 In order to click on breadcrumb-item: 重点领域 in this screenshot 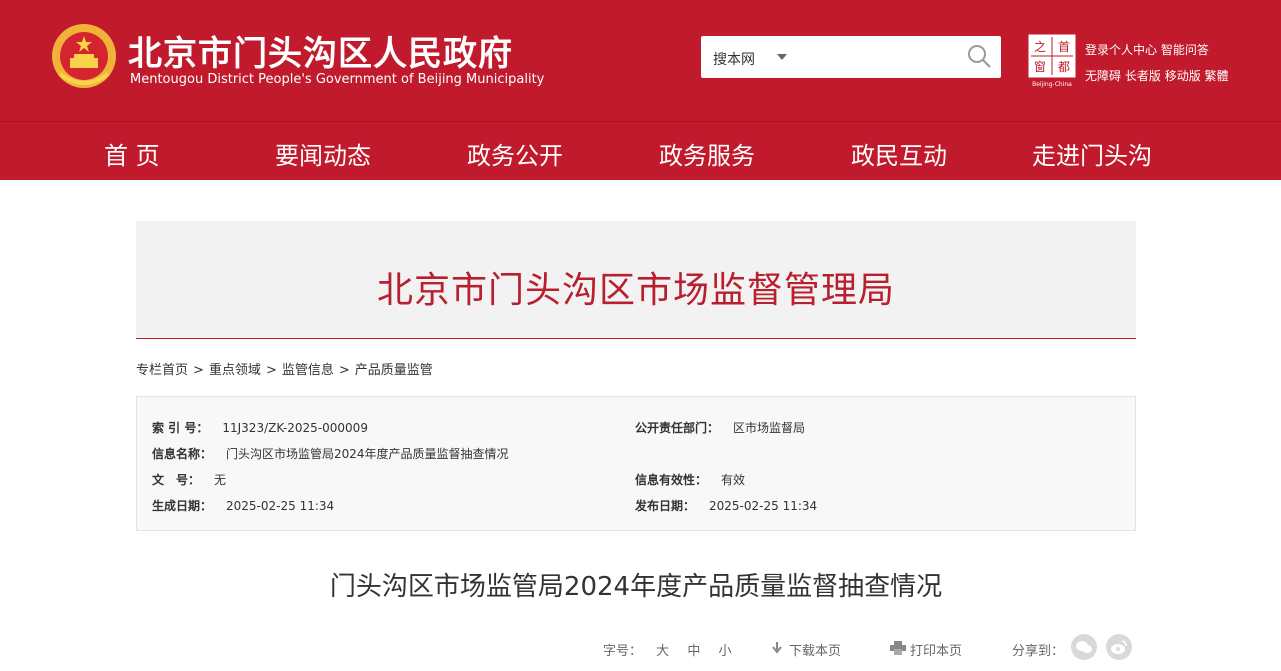, I will do `click(235, 370)`.